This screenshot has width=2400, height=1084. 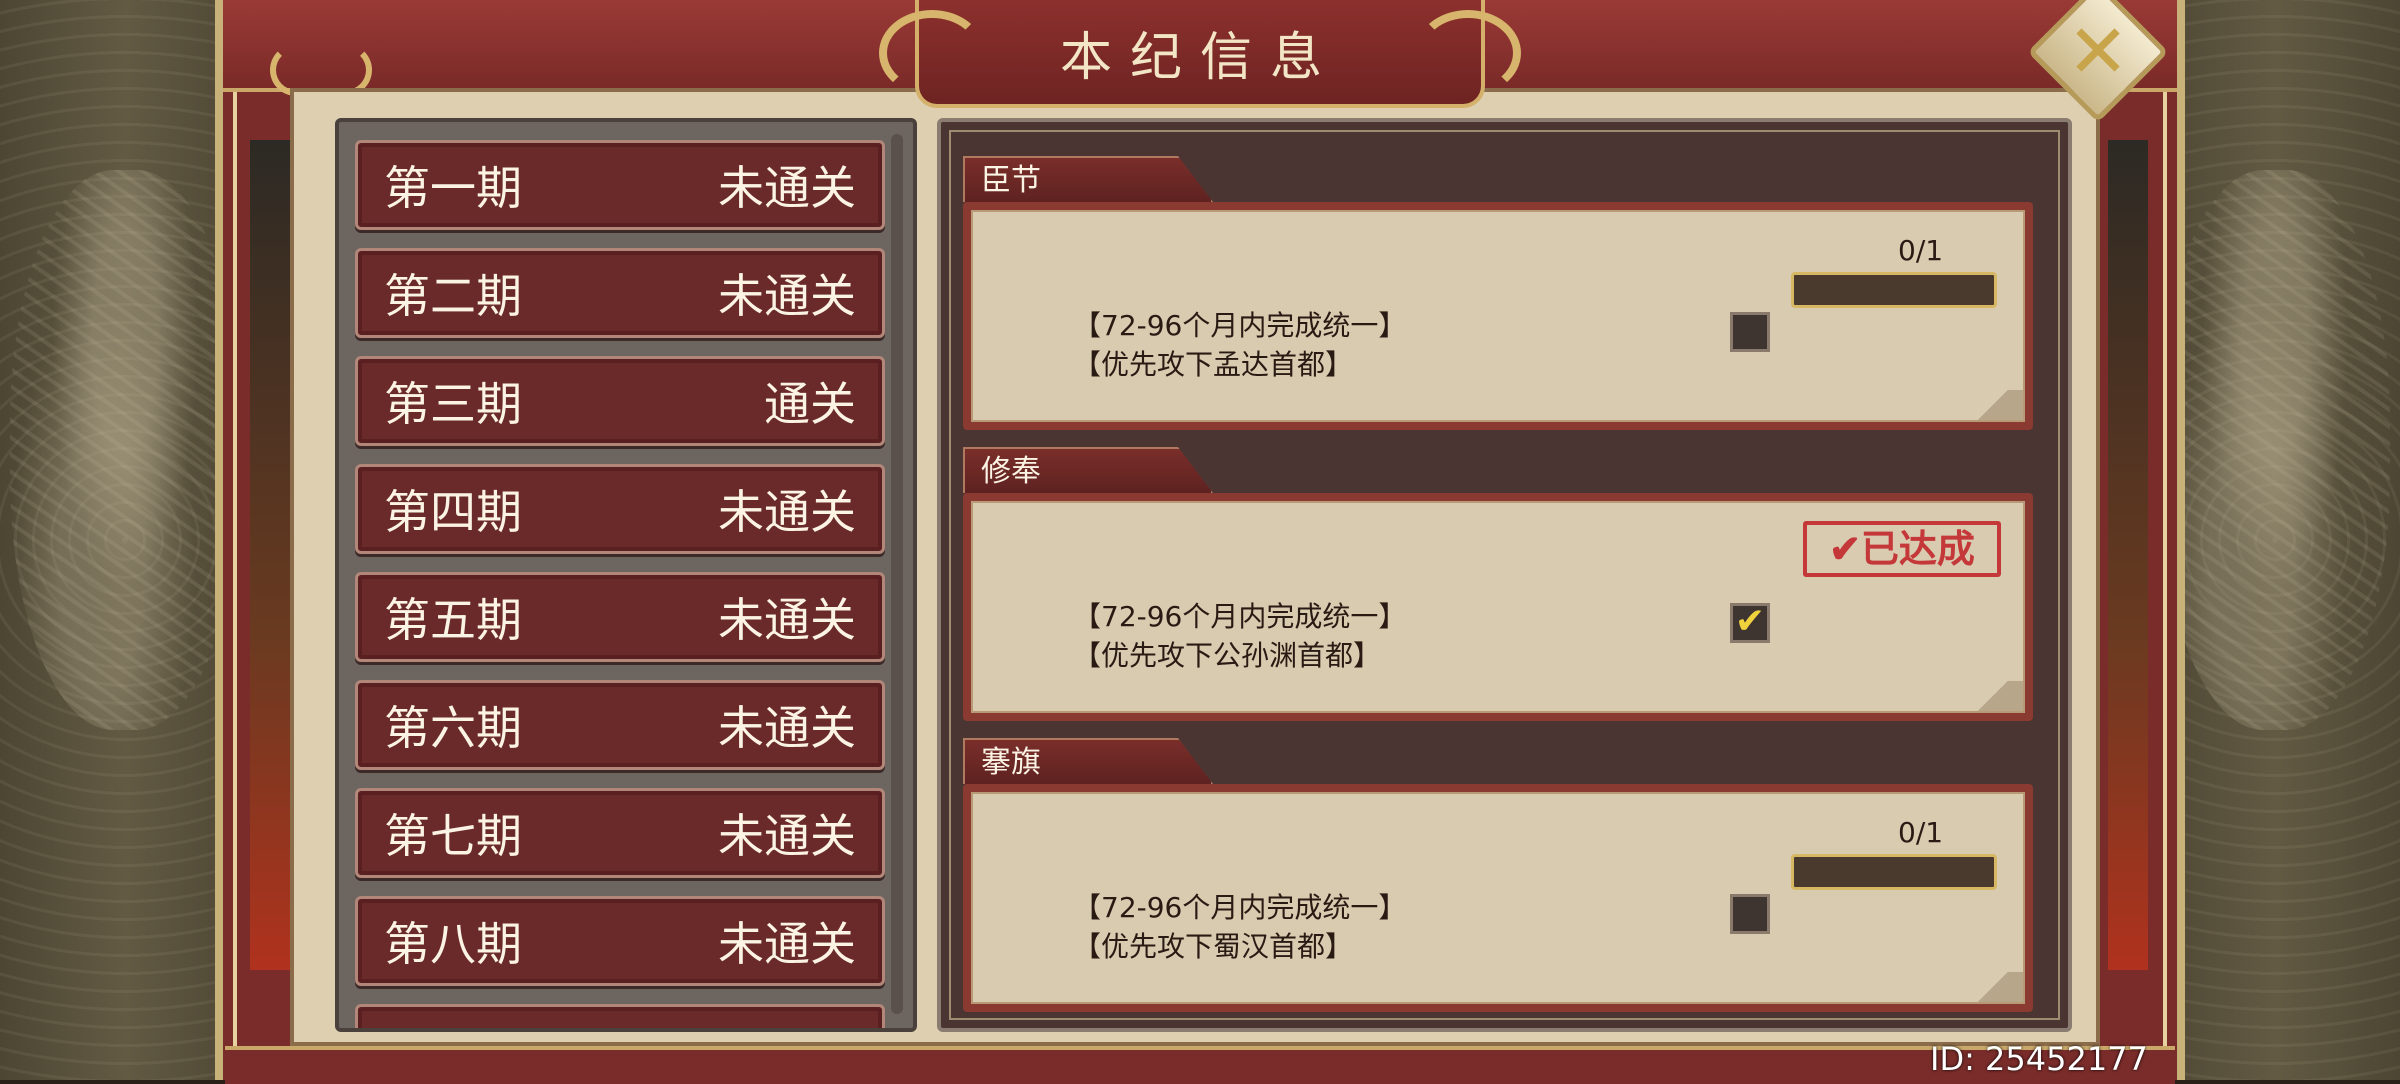 What do you see at coordinates (1239, 345) in the screenshot?
I see `task-description: 【72-96个月内完成统一】 【优先攻下孟达首都】` at bounding box center [1239, 345].